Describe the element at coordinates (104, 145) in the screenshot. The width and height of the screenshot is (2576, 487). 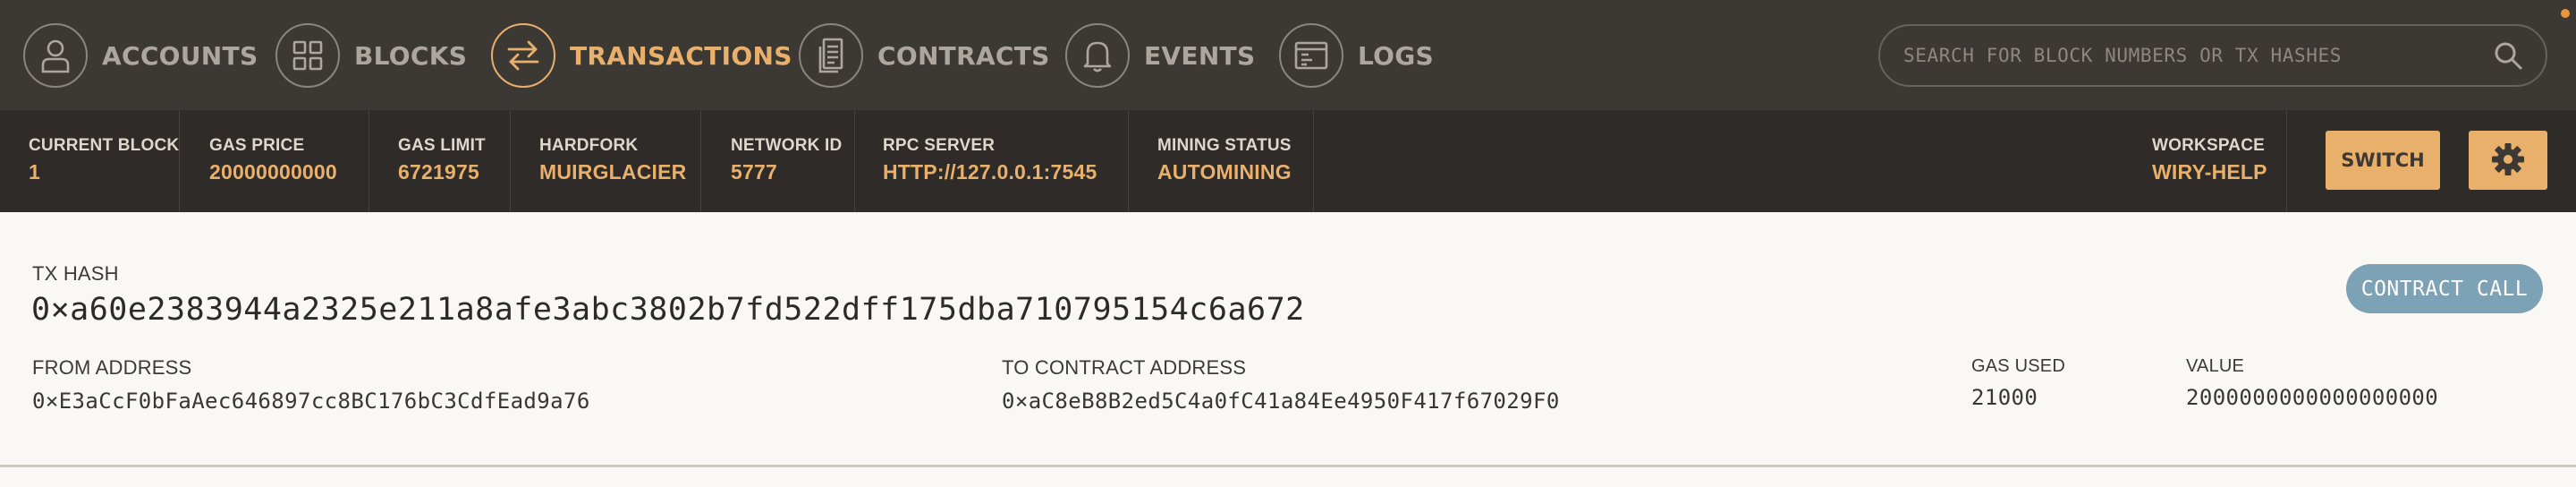
I see `stat-label: CURRENT BLOCK` at that location.